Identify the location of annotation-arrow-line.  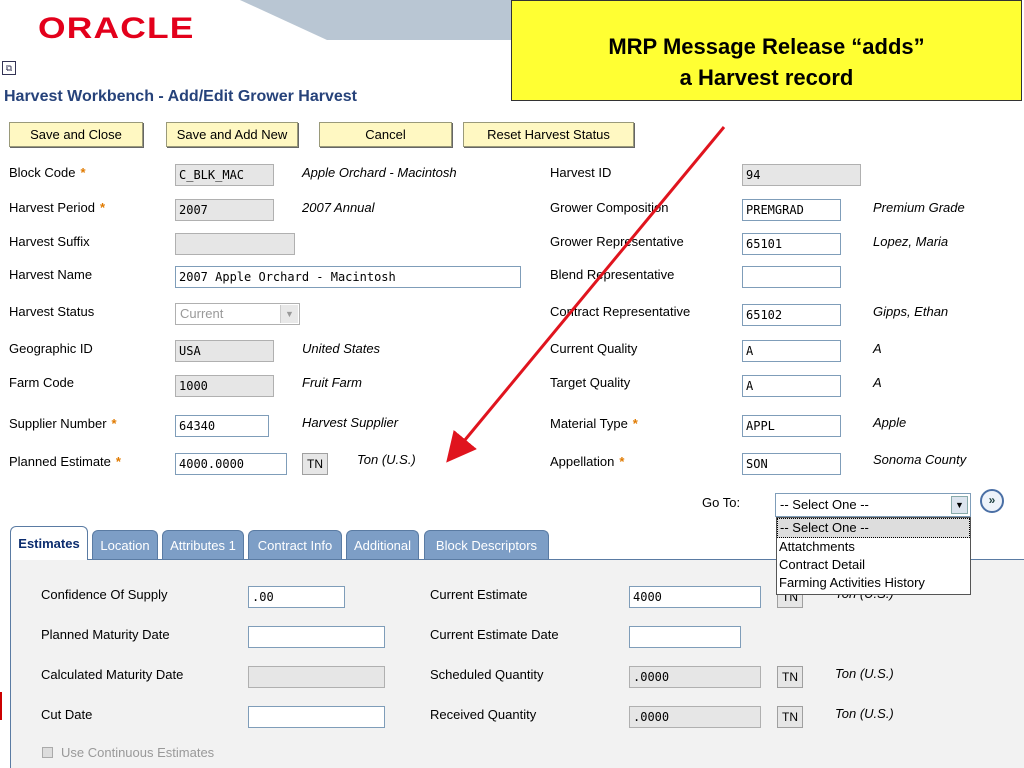
(586, 294).